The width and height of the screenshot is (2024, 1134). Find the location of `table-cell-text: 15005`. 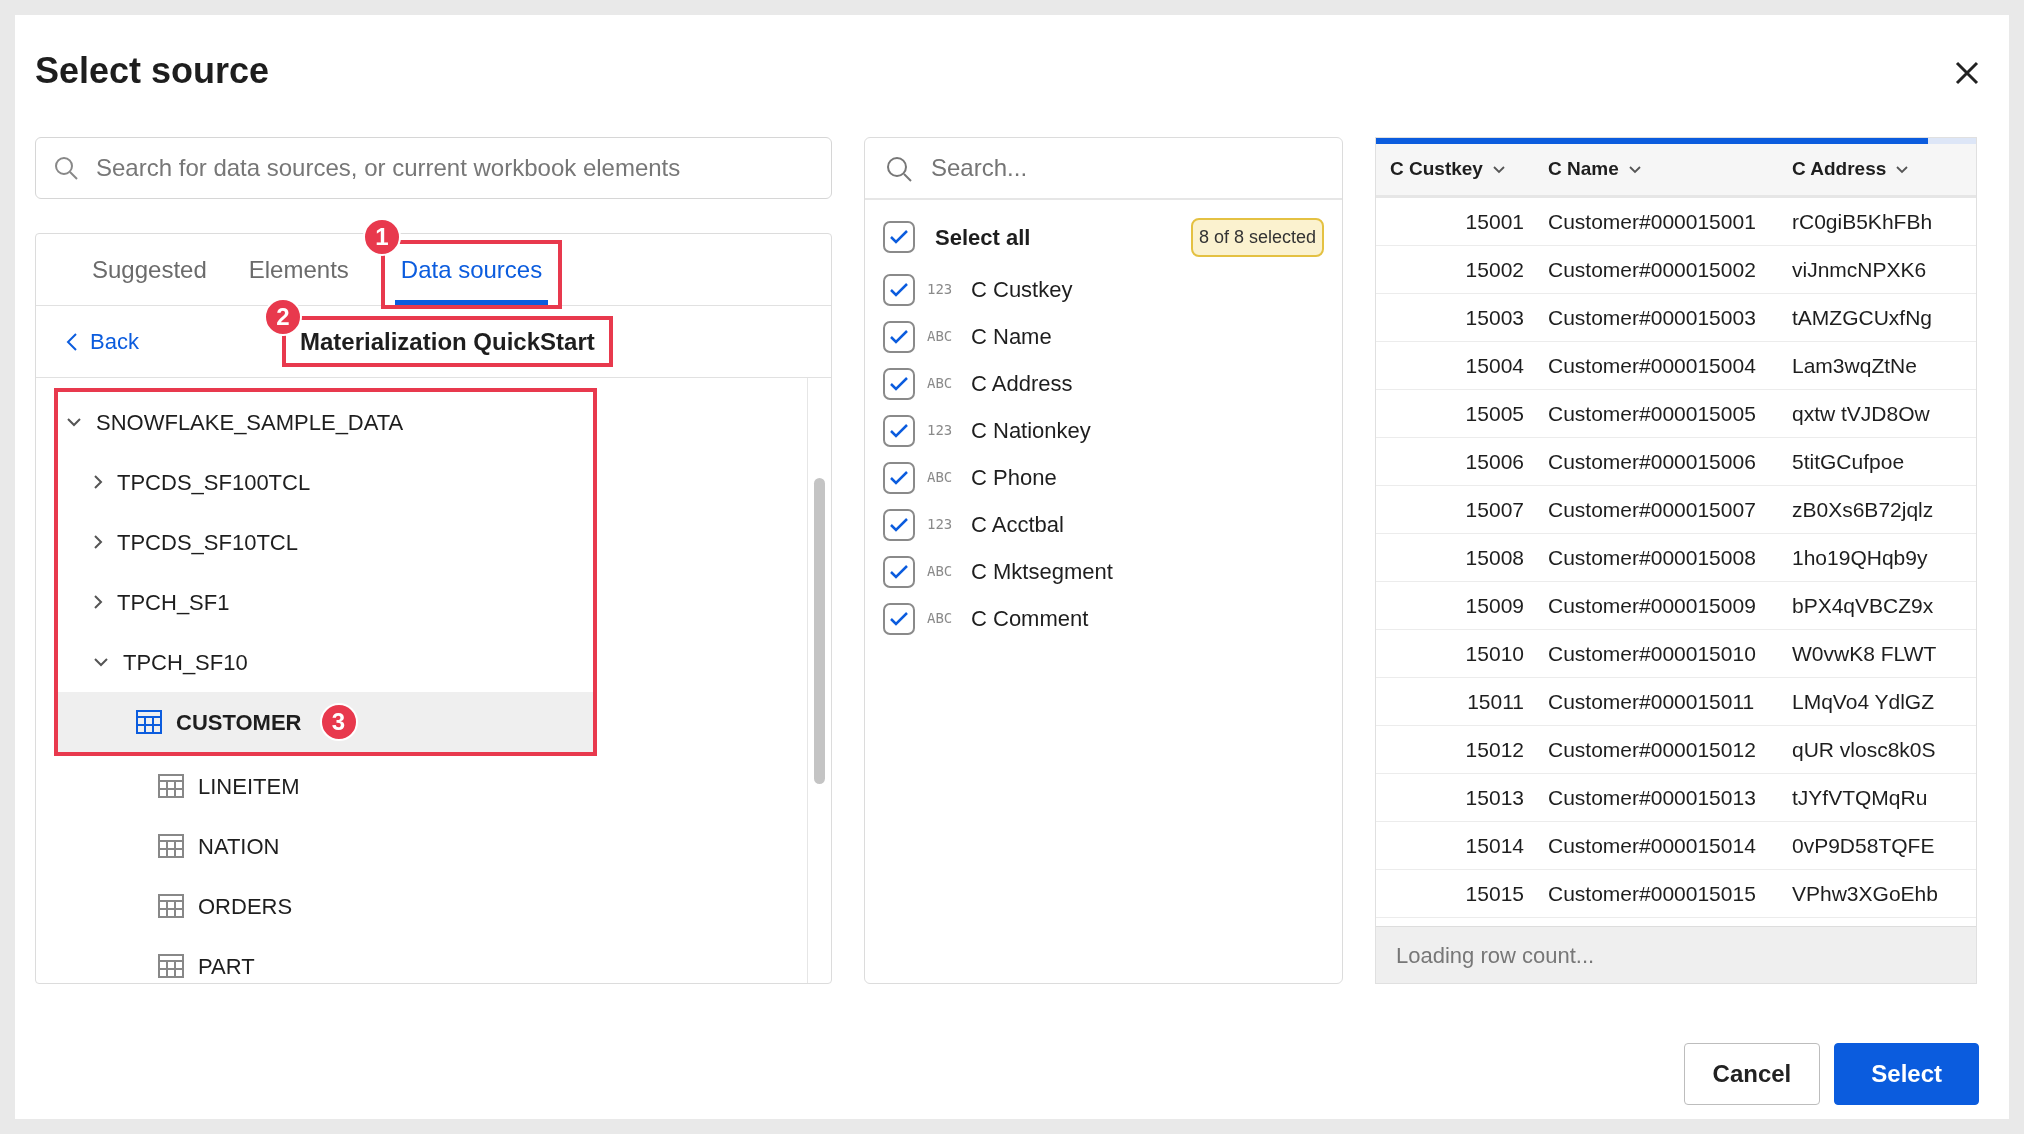

table-cell-text: 15005 is located at coordinates (1494, 413).